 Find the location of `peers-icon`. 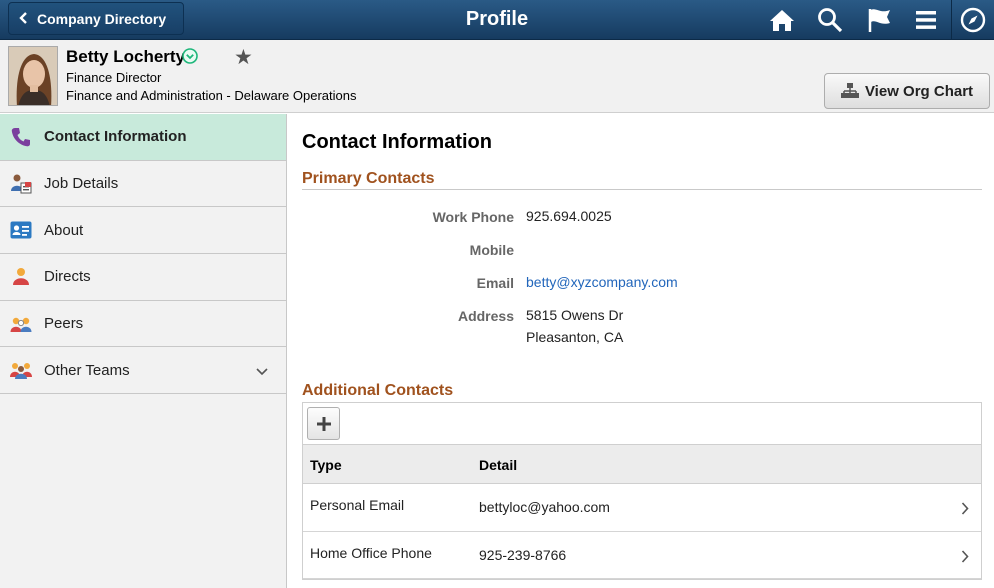

peers-icon is located at coordinates (21, 324).